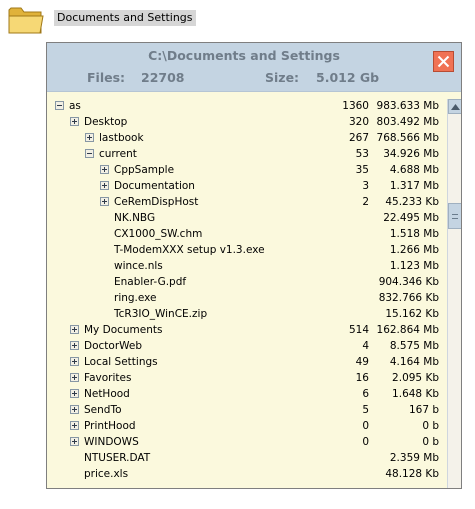 The image size is (475, 509). I want to click on tree-row: CeRemDispHost 2 45.233 Kb, so click(247, 202).